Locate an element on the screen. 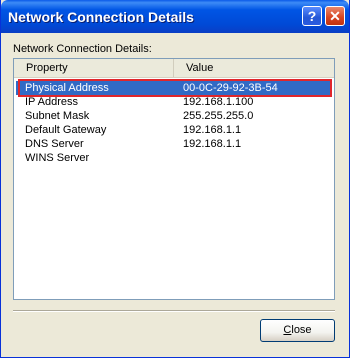 This screenshot has width=350, height=358. close-button-label: lose is located at coordinates (301, 330).